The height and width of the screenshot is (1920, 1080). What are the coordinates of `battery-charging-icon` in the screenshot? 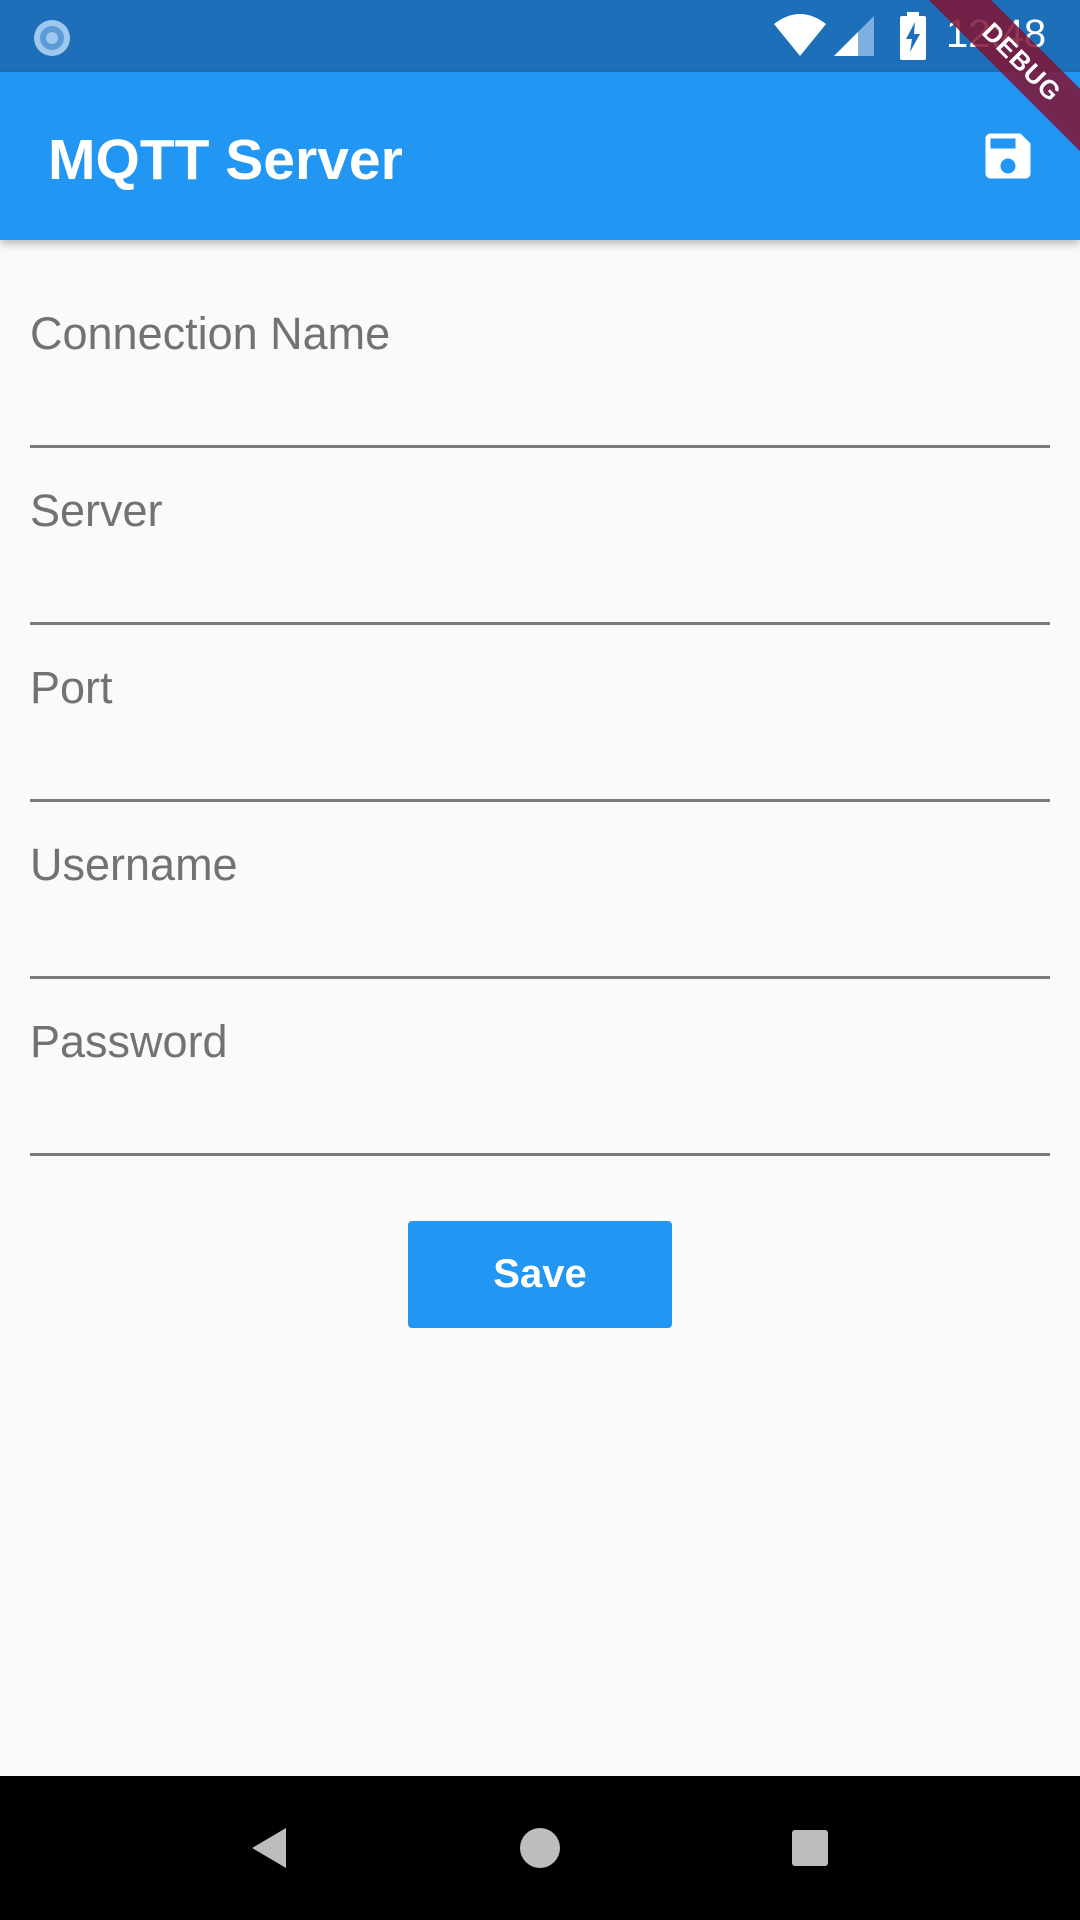 It's located at (913, 36).